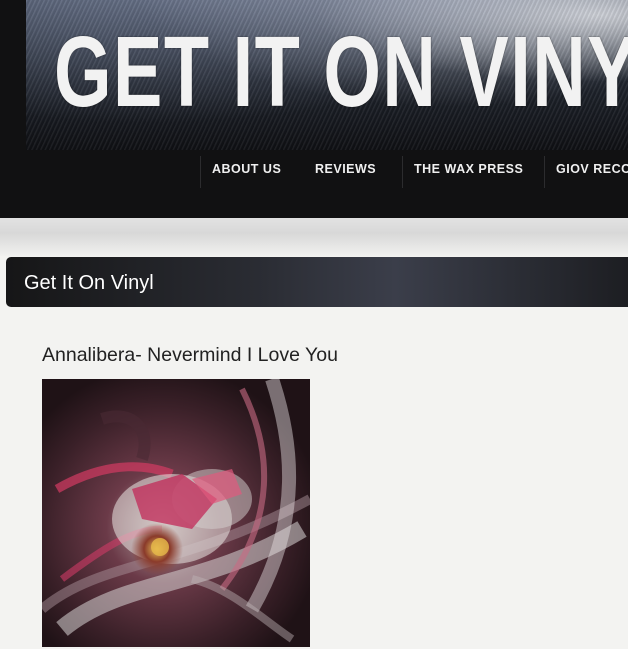 This screenshot has width=628, height=649. I want to click on page-title-bar: Get It On Vinyl, so click(317, 282).